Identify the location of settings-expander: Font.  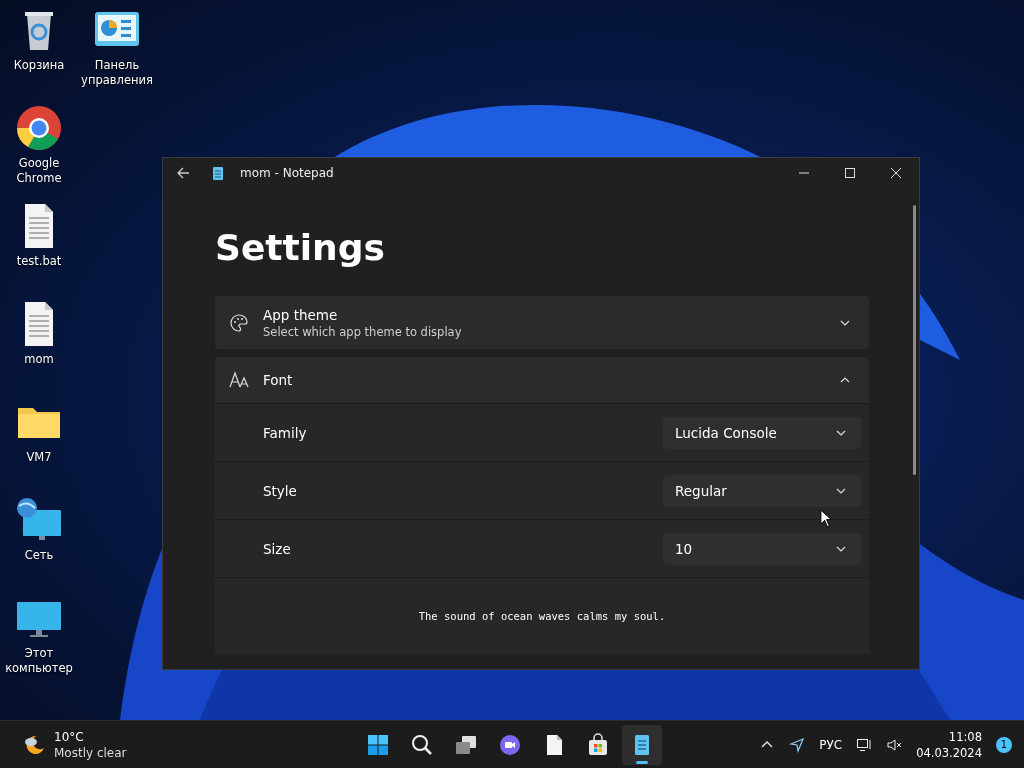
(542, 380).